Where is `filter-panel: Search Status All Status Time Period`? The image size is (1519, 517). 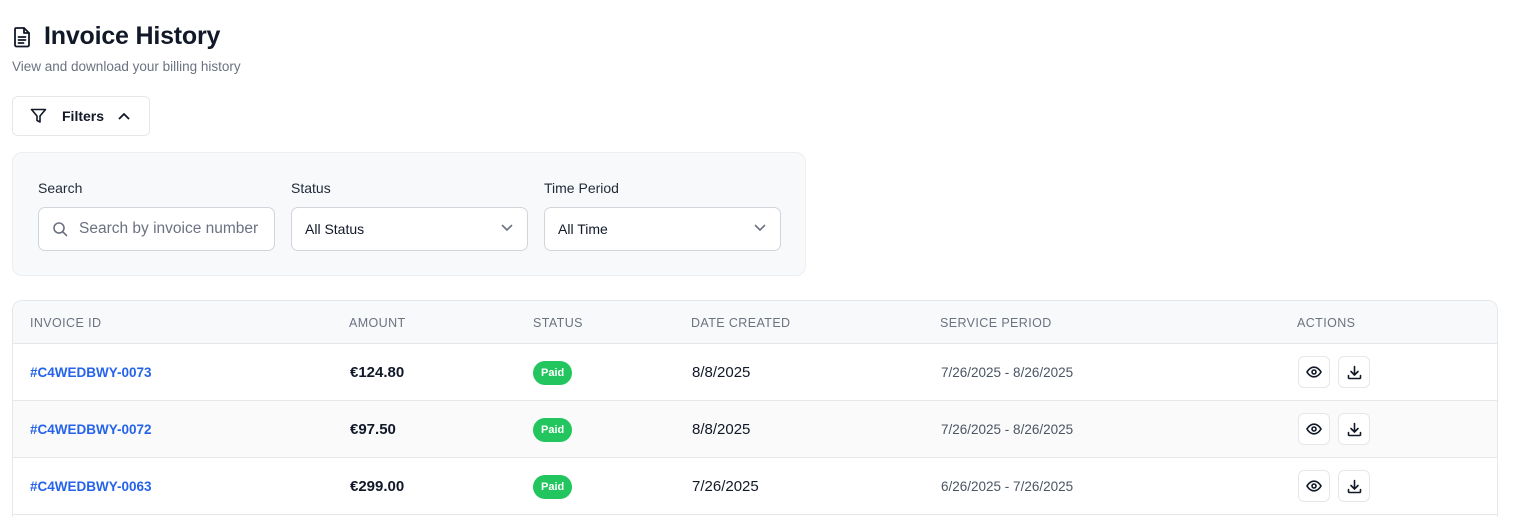
filter-panel: Search Status All Status Time Period is located at coordinates (409, 214).